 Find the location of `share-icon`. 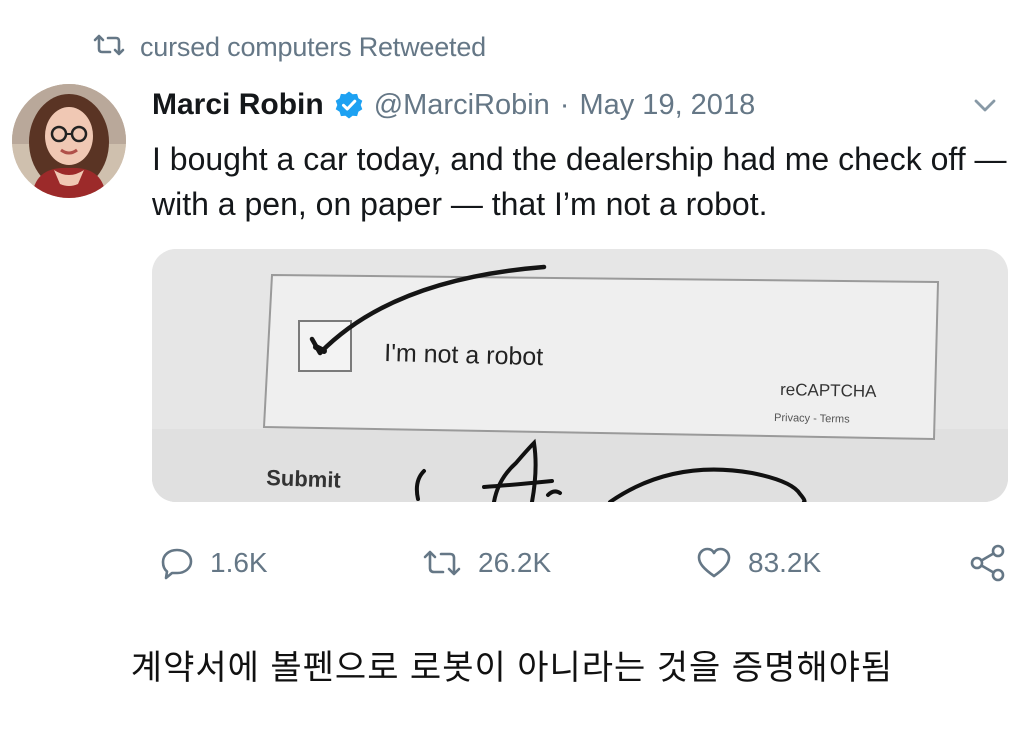

share-icon is located at coordinates (987, 563).